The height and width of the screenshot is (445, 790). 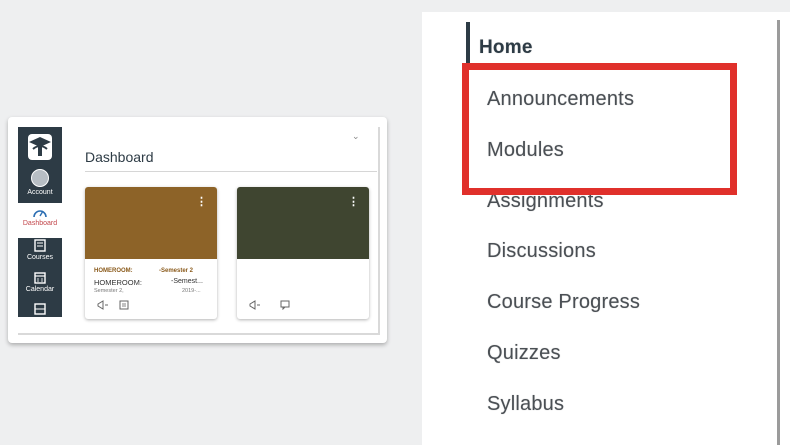 What do you see at coordinates (40, 178) in the screenshot?
I see `account-avatar-icon` at bounding box center [40, 178].